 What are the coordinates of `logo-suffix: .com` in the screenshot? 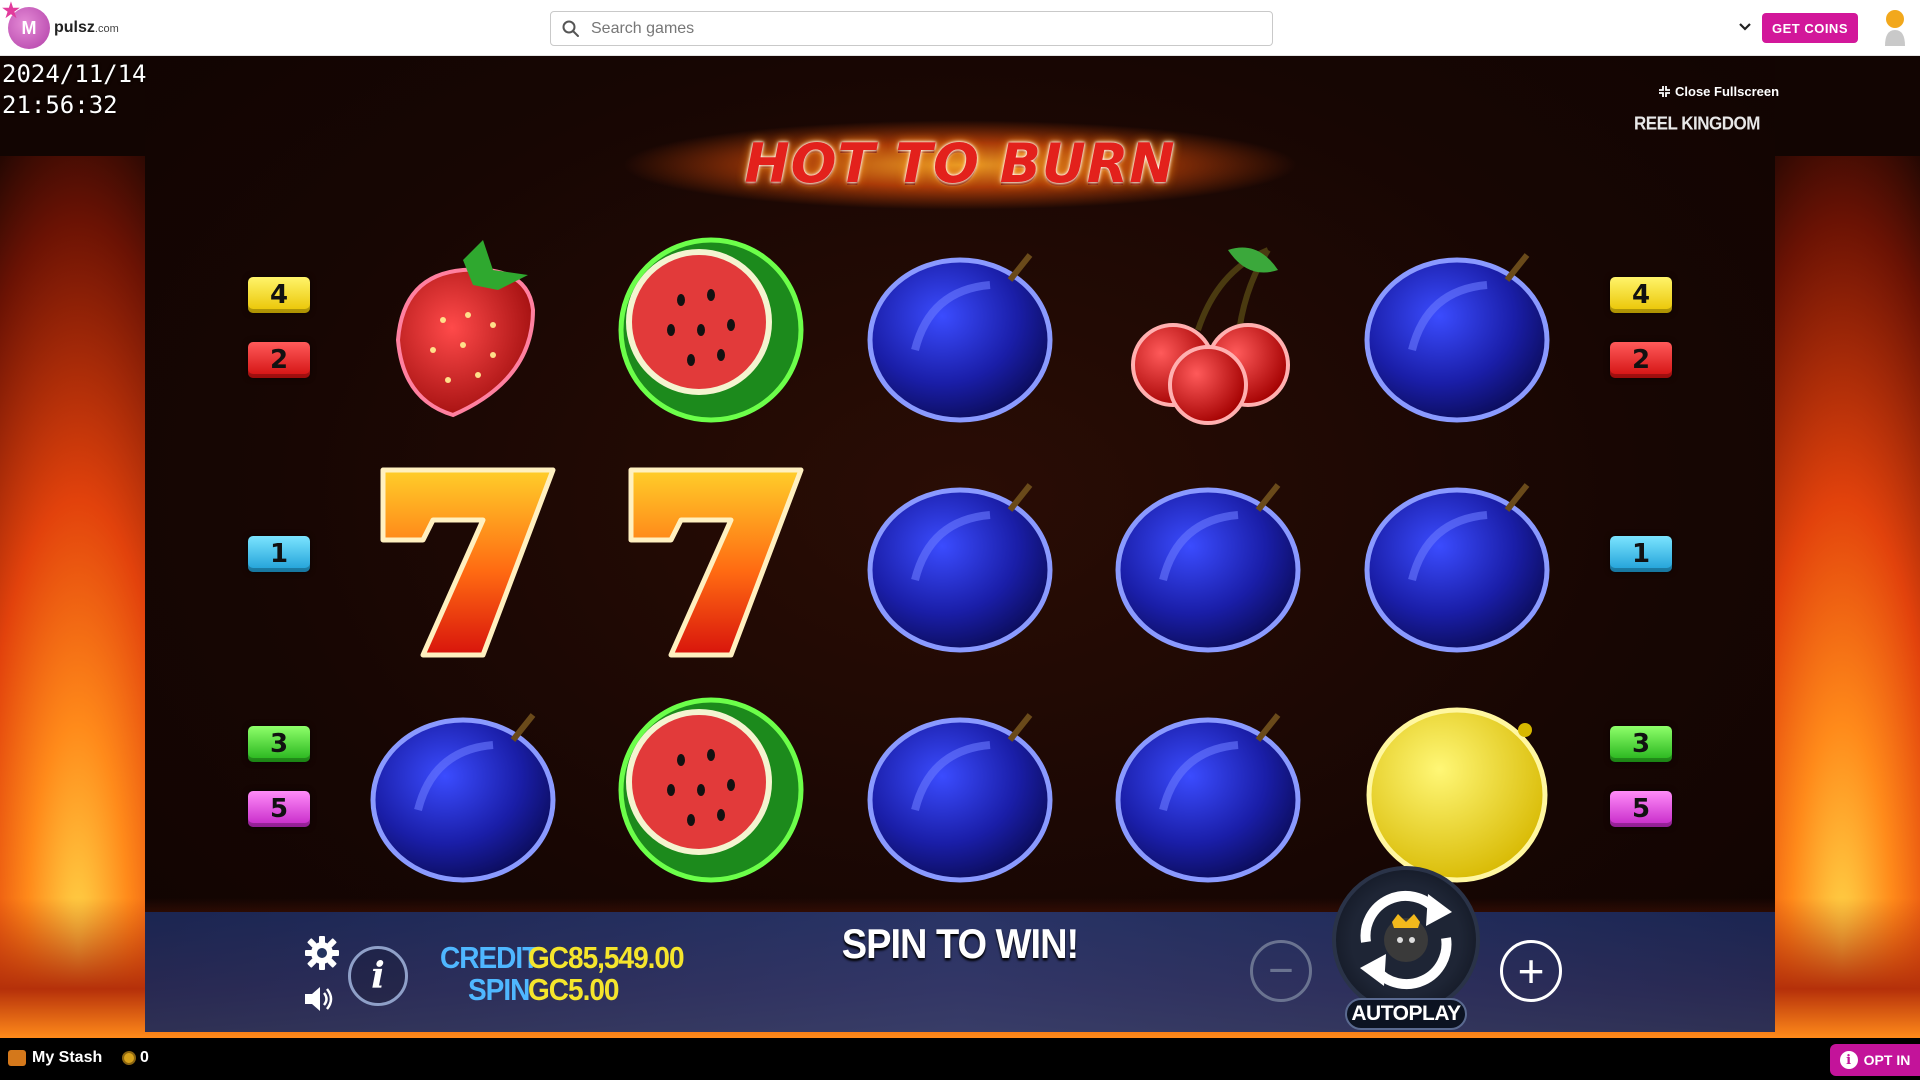 It's located at (106, 29).